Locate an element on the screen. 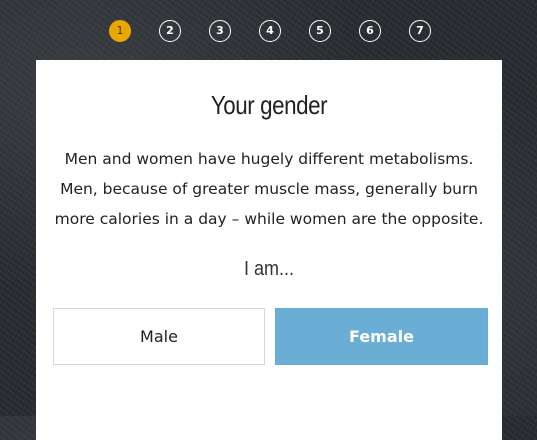 The width and height of the screenshot is (537, 440). step-6: 6 is located at coordinates (370, 31).